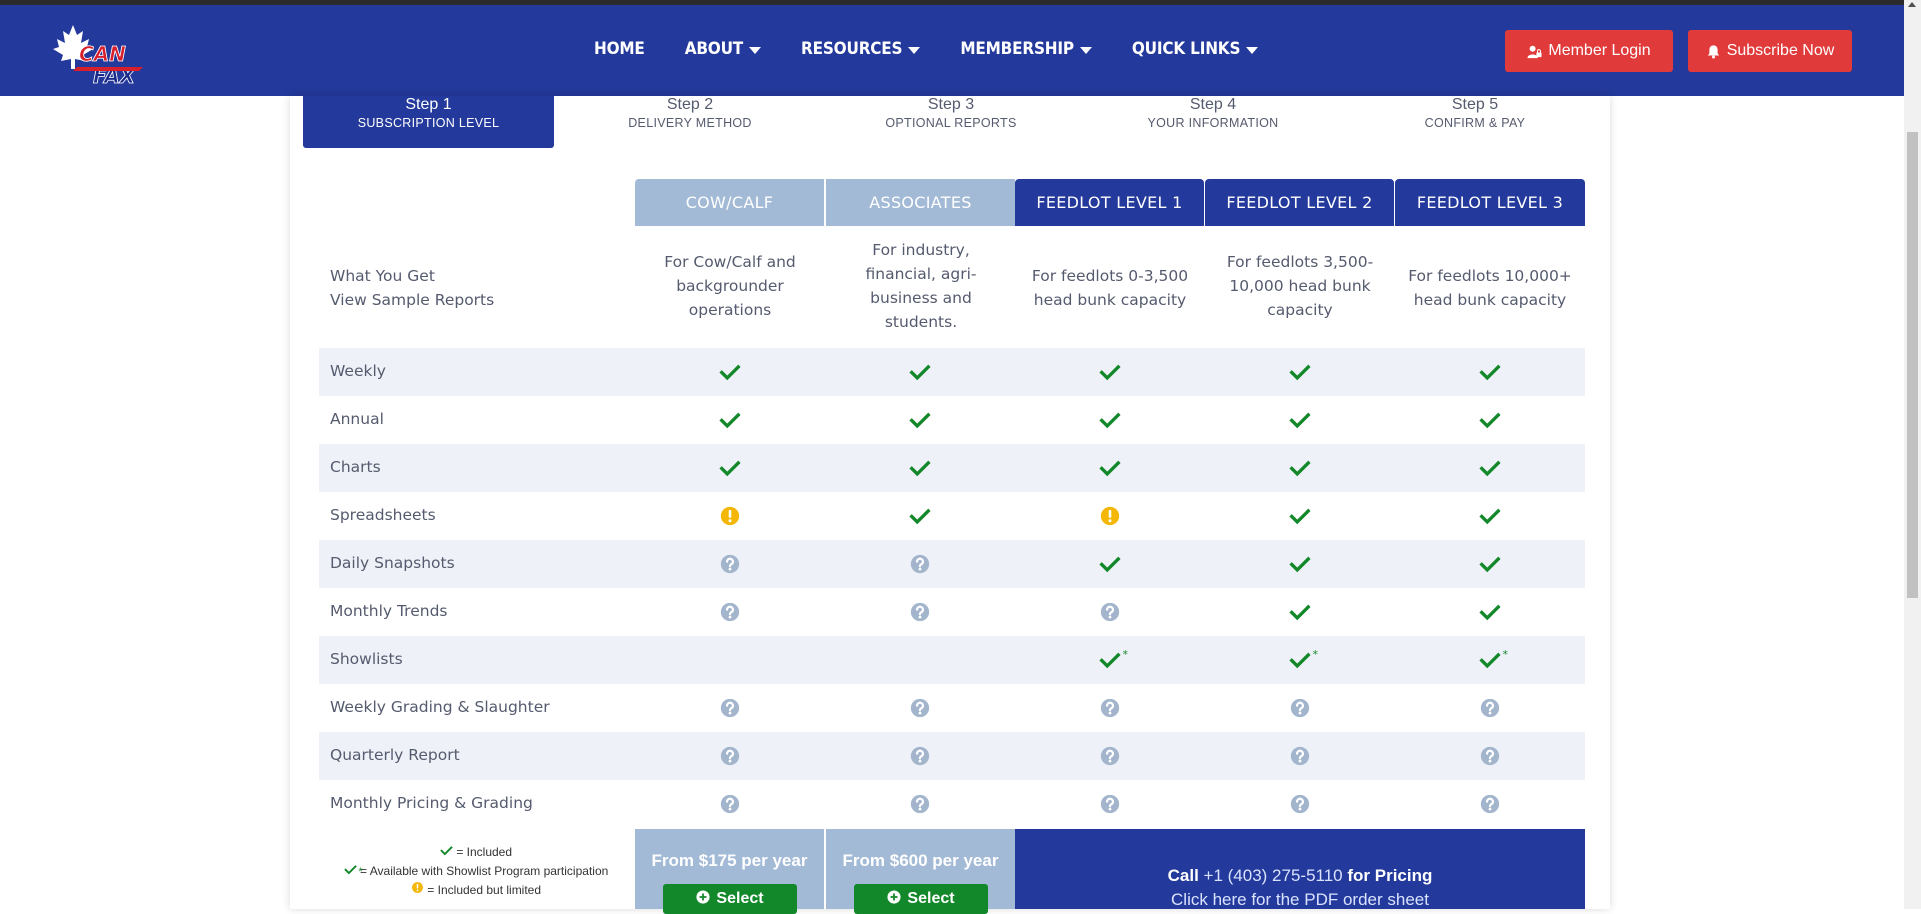  I want to click on call-suffix: for Pricing, so click(1390, 875).